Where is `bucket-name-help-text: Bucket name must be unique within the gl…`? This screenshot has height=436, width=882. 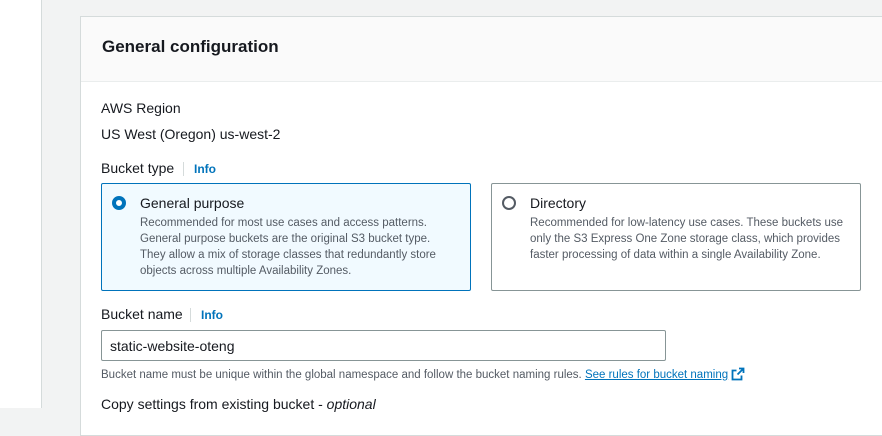 bucket-name-help-text: Bucket name must be unique within the gl… is located at coordinates (341, 375).